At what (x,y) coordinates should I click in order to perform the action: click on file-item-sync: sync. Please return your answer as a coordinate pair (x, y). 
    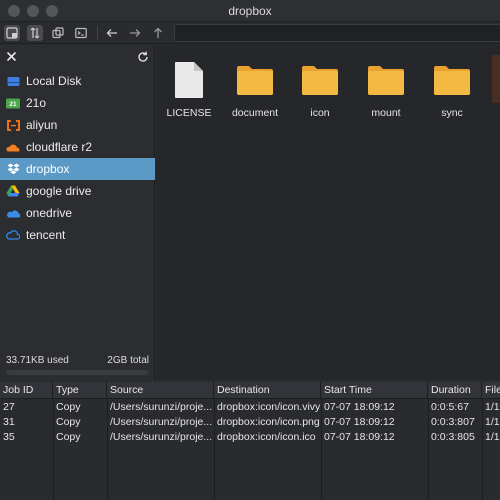
    Looking at the image, I should click on (452, 89).